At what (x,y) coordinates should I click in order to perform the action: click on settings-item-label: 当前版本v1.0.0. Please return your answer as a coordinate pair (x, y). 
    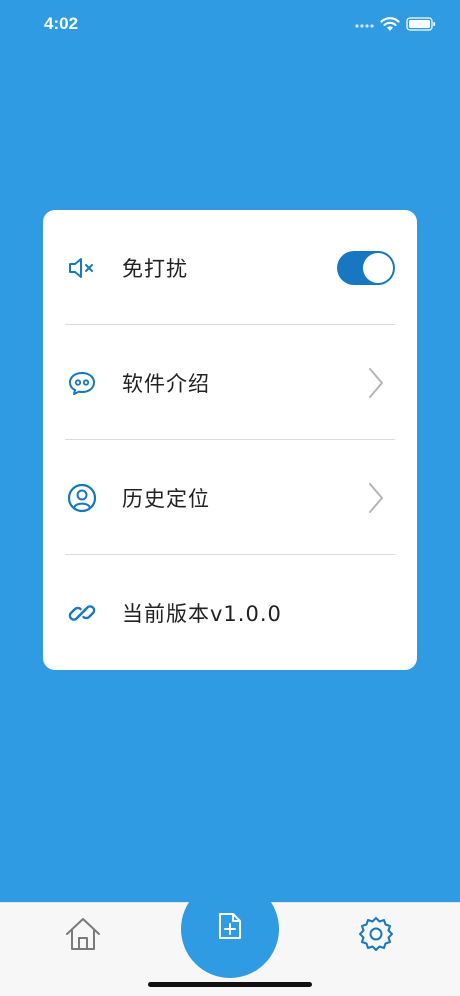
    Looking at the image, I should click on (202, 613).